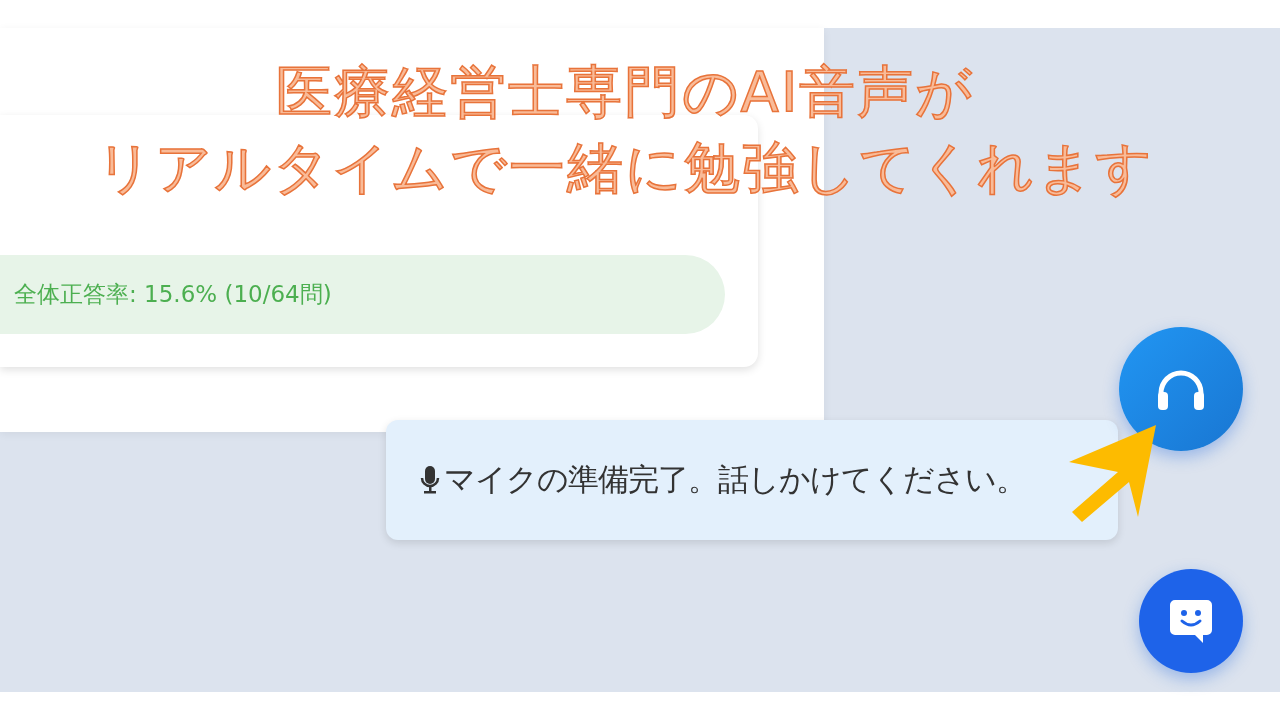  What do you see at coordinates (735, 479) in the screenshot?
I see `toast-message: マイクの準備完了。話しかけてください。` at bounding box center [735, 479].